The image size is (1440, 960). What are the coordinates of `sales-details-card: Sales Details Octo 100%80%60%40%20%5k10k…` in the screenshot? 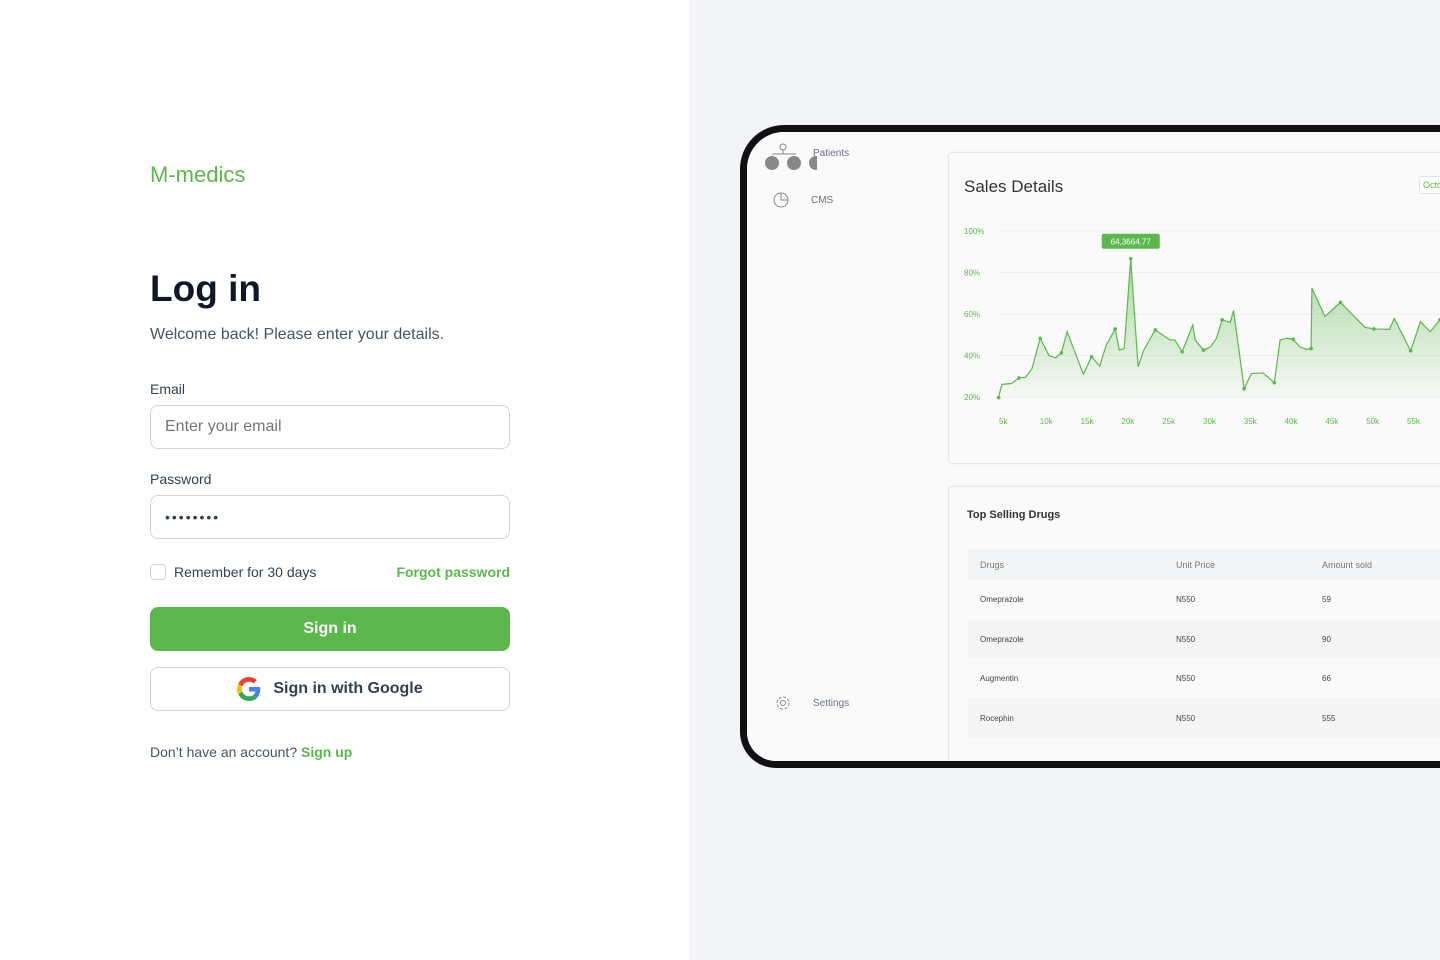 It's located at (1194, 308).